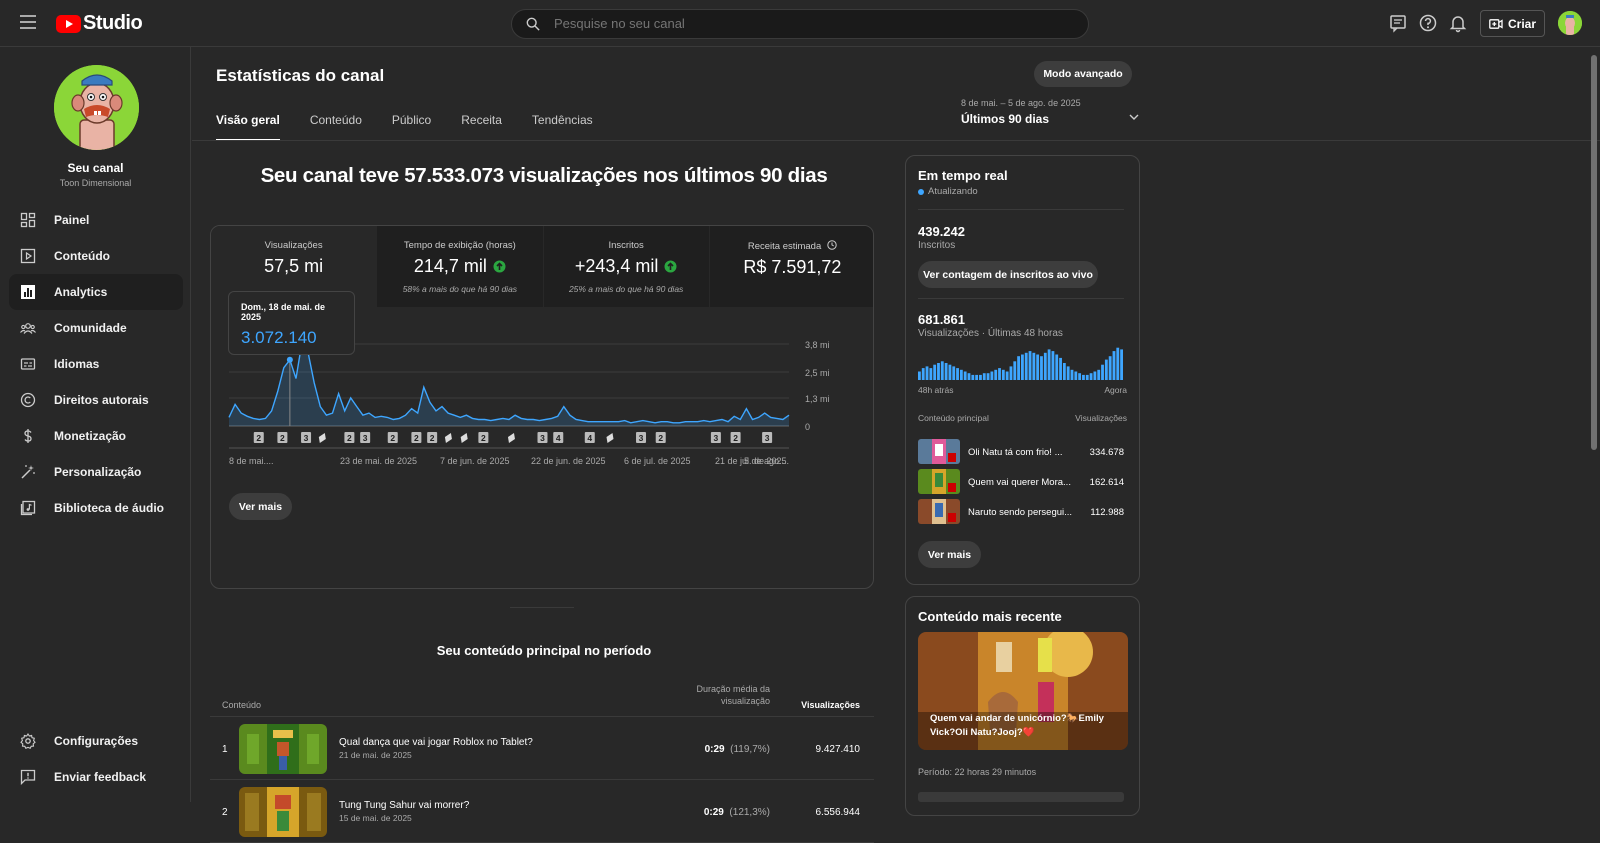  What do you see at coordinates (28, 220) in the screenshot?
I see `dashboard-icon` at bounding box center [28, 220].